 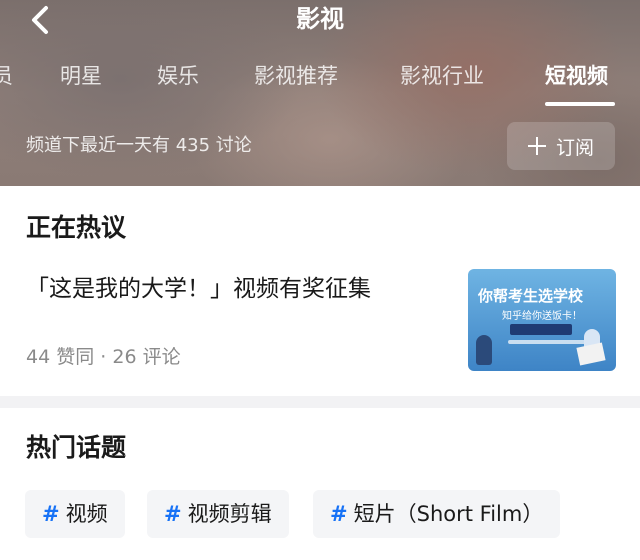 What do you see at coordinates (531, 296) in the screenshot?
I see `thumbnail-title: 你帮考生选学校` at bounding box center [531, 296].